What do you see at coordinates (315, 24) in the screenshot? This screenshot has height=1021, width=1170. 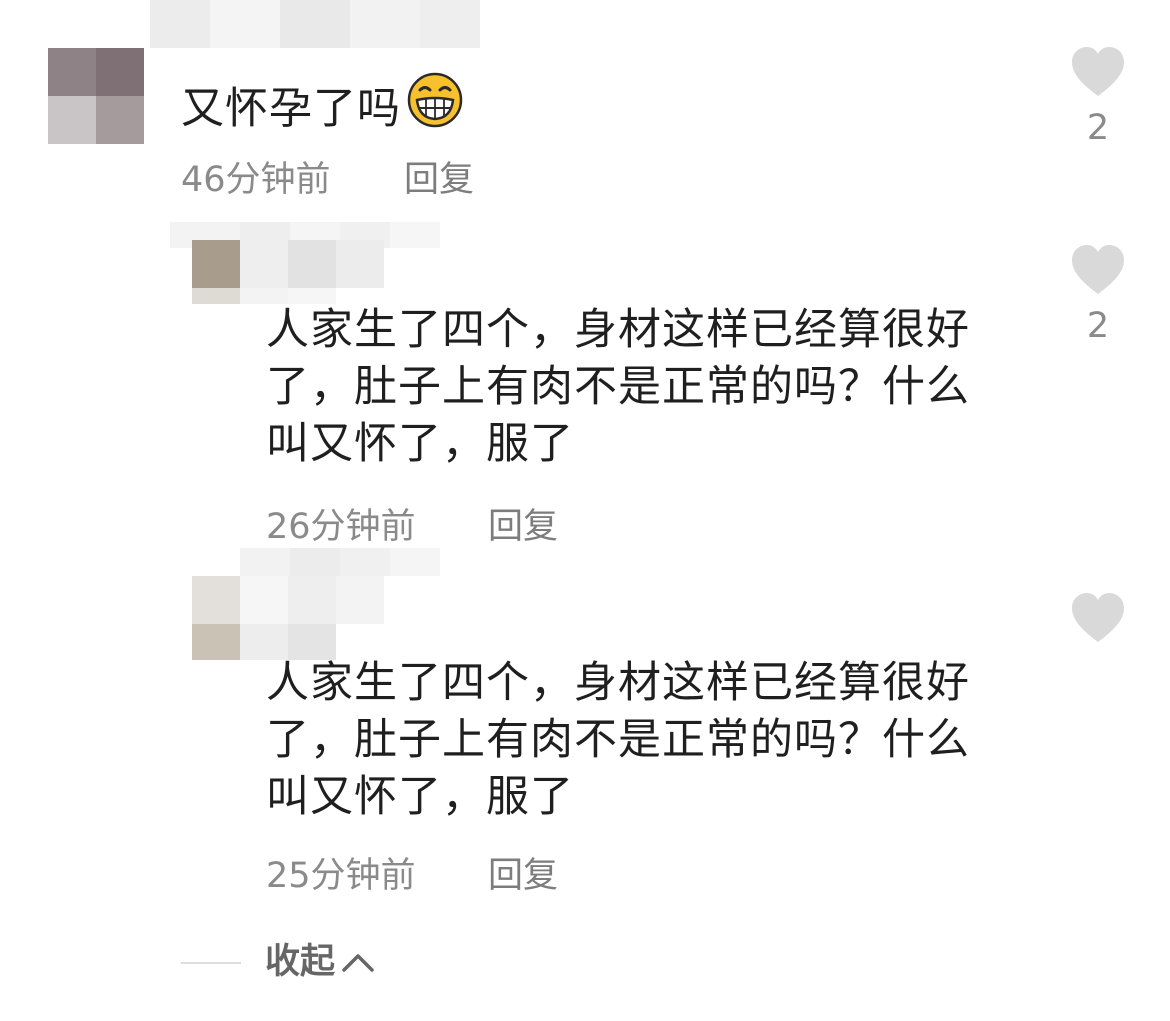 I see `obscured-username-top` at bounding box center [315, 24].